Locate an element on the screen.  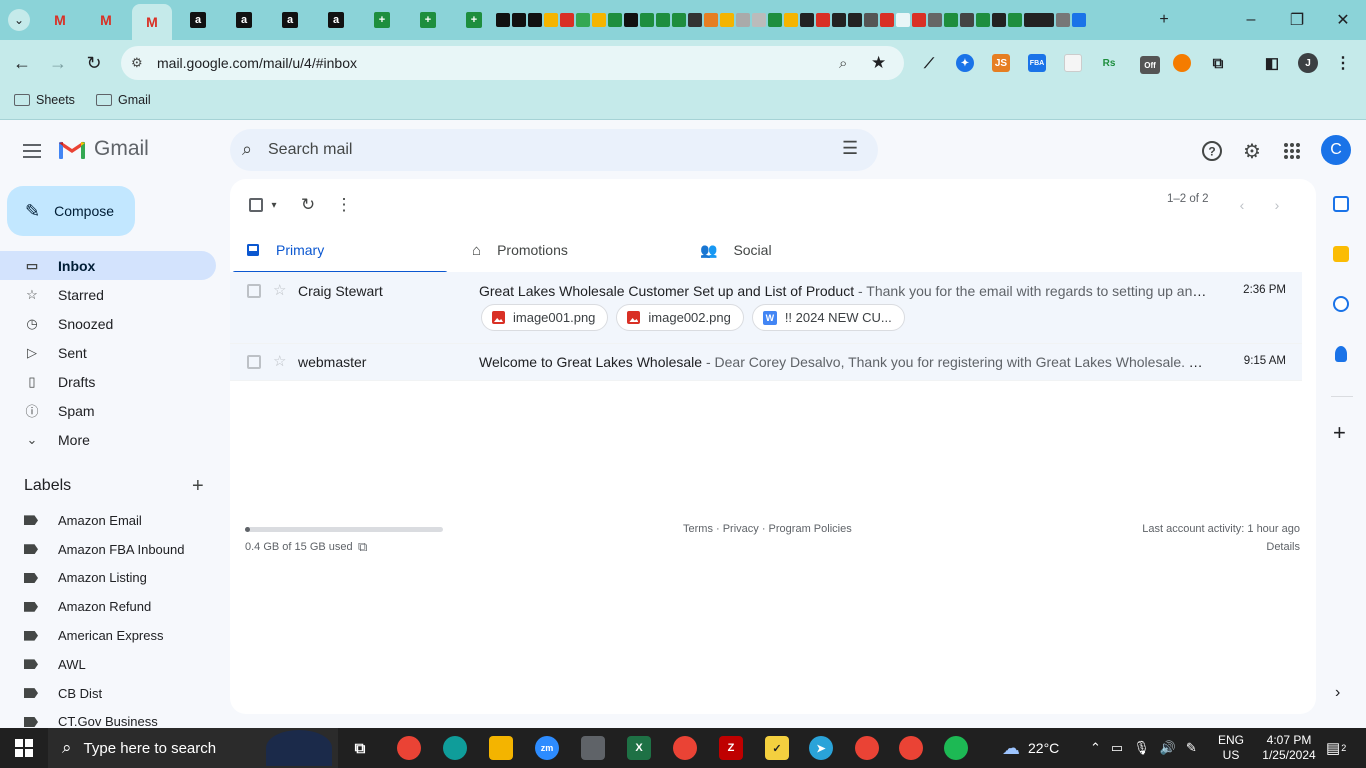
calendar-icon is located at coordinates (1341, 204).